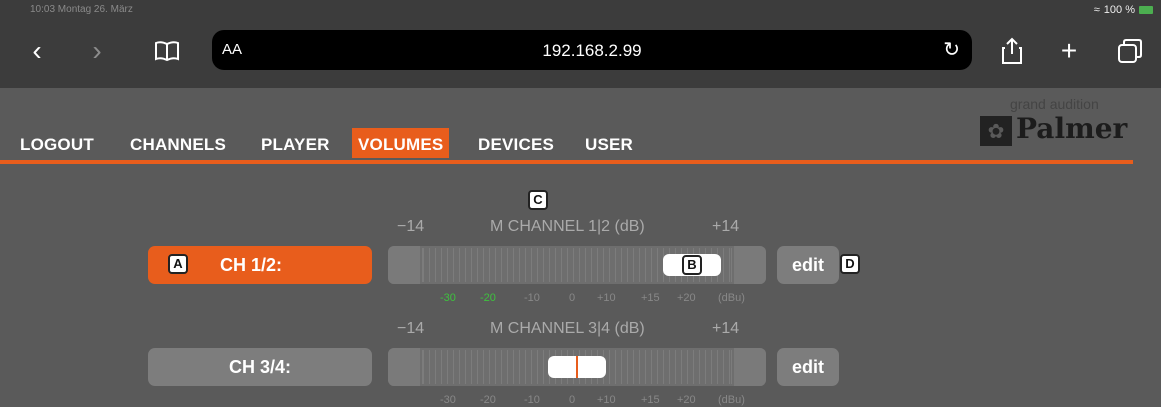 This screenshot has width=1161, height=407. What do you see at coordinates (731, 298) in the screenshot?
I see `ch1-tick-unit: (dBu)` at bounding box center [731, 298].